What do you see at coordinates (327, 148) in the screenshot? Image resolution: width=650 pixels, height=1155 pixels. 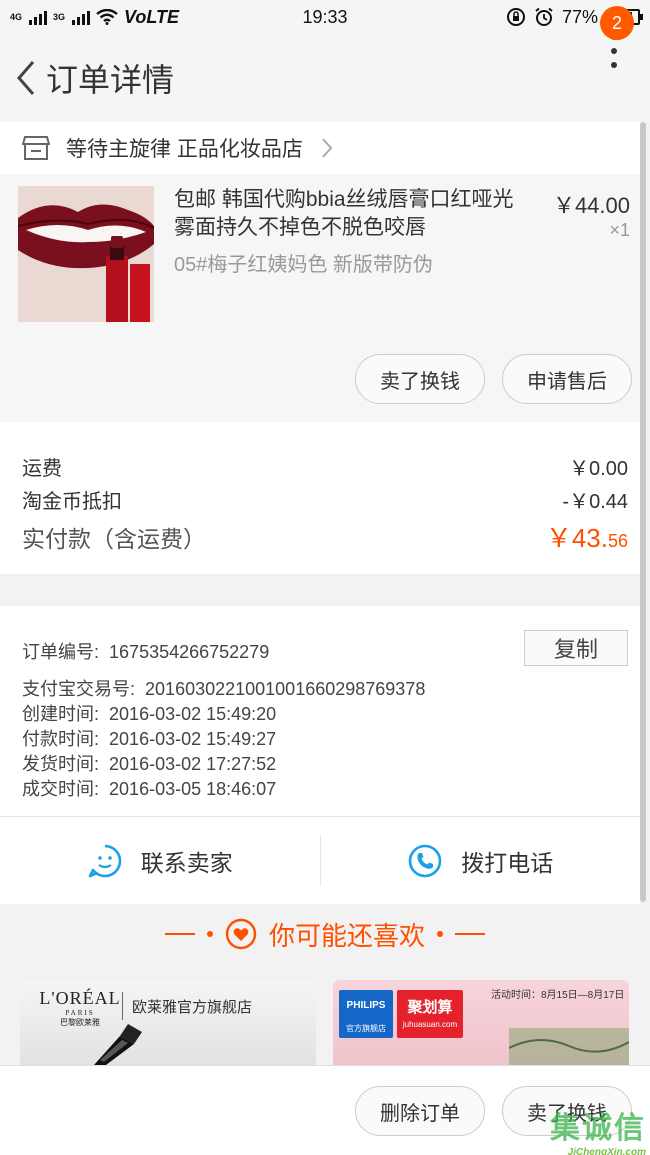 I see `chevron-right-icon` at bounding box center [327, 148].